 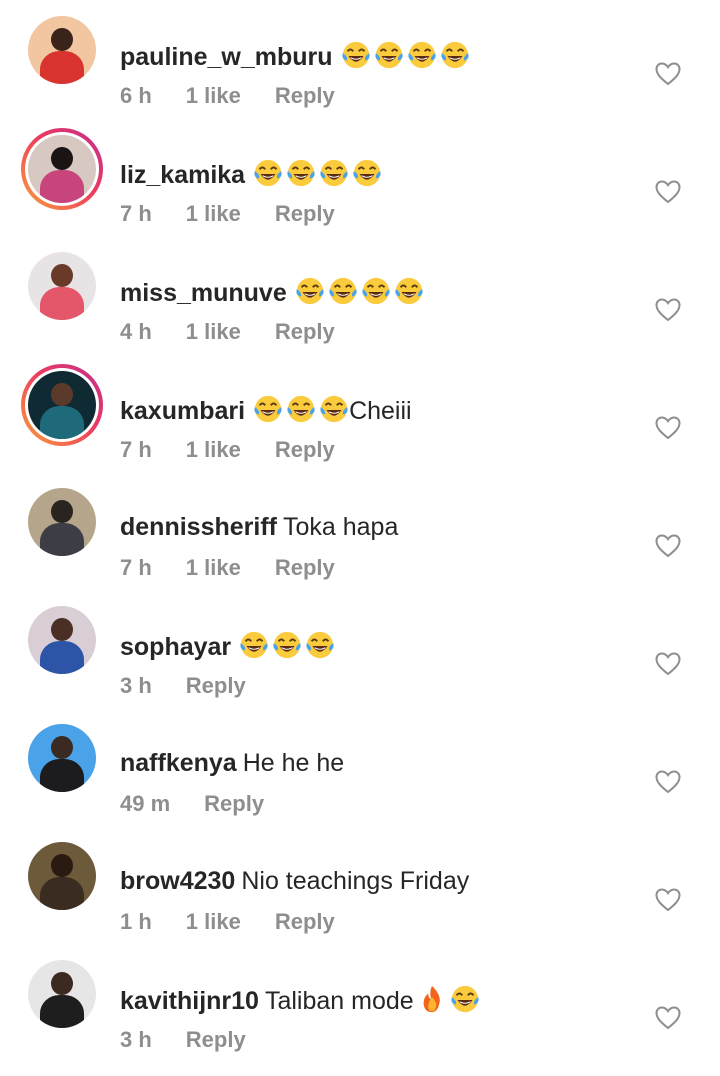 I want to click on comment-row: liz_kamika 7 h 1 like Reply, so click(x=360, y=189).